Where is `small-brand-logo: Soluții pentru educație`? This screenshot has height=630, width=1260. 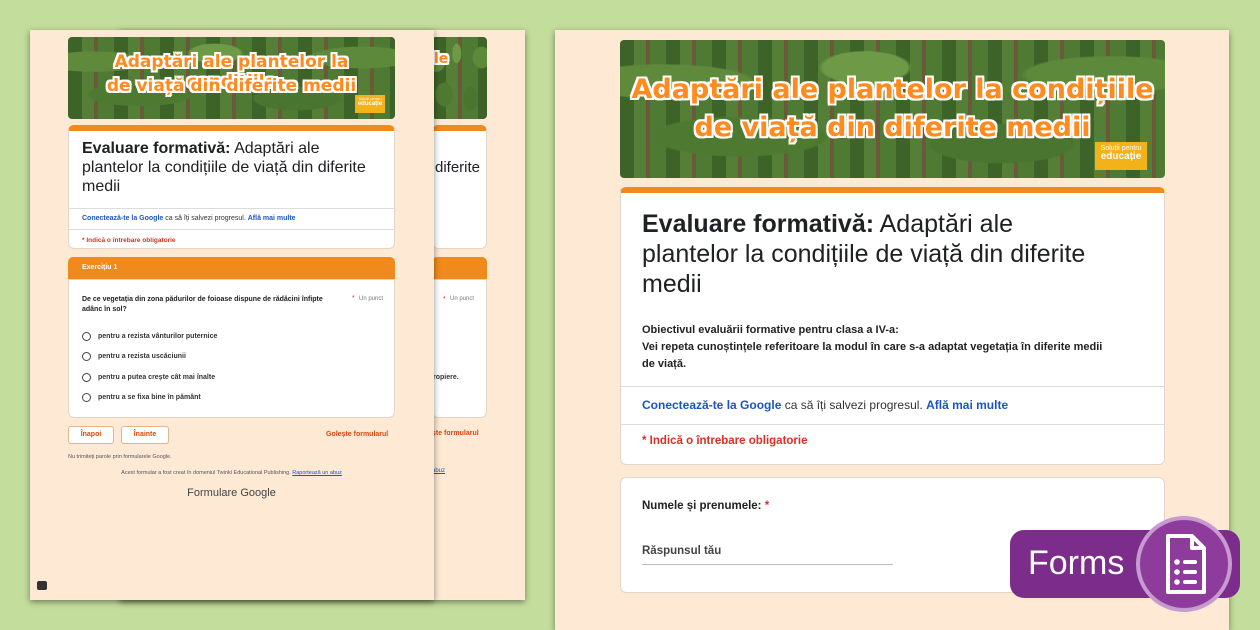 small-brand-logo: Soluții pentru educație is located at coordinates (370, 104).